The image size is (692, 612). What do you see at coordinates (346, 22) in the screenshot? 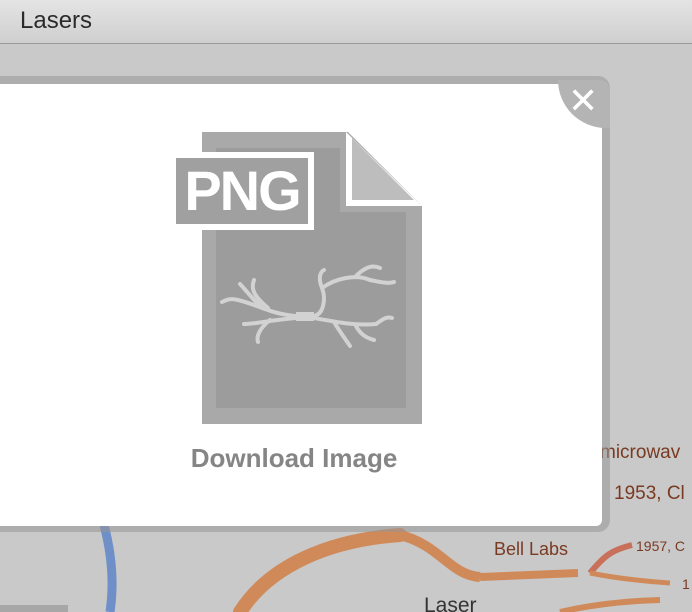
I see `title-bar: Lasers` at bounding box center [346, 22].